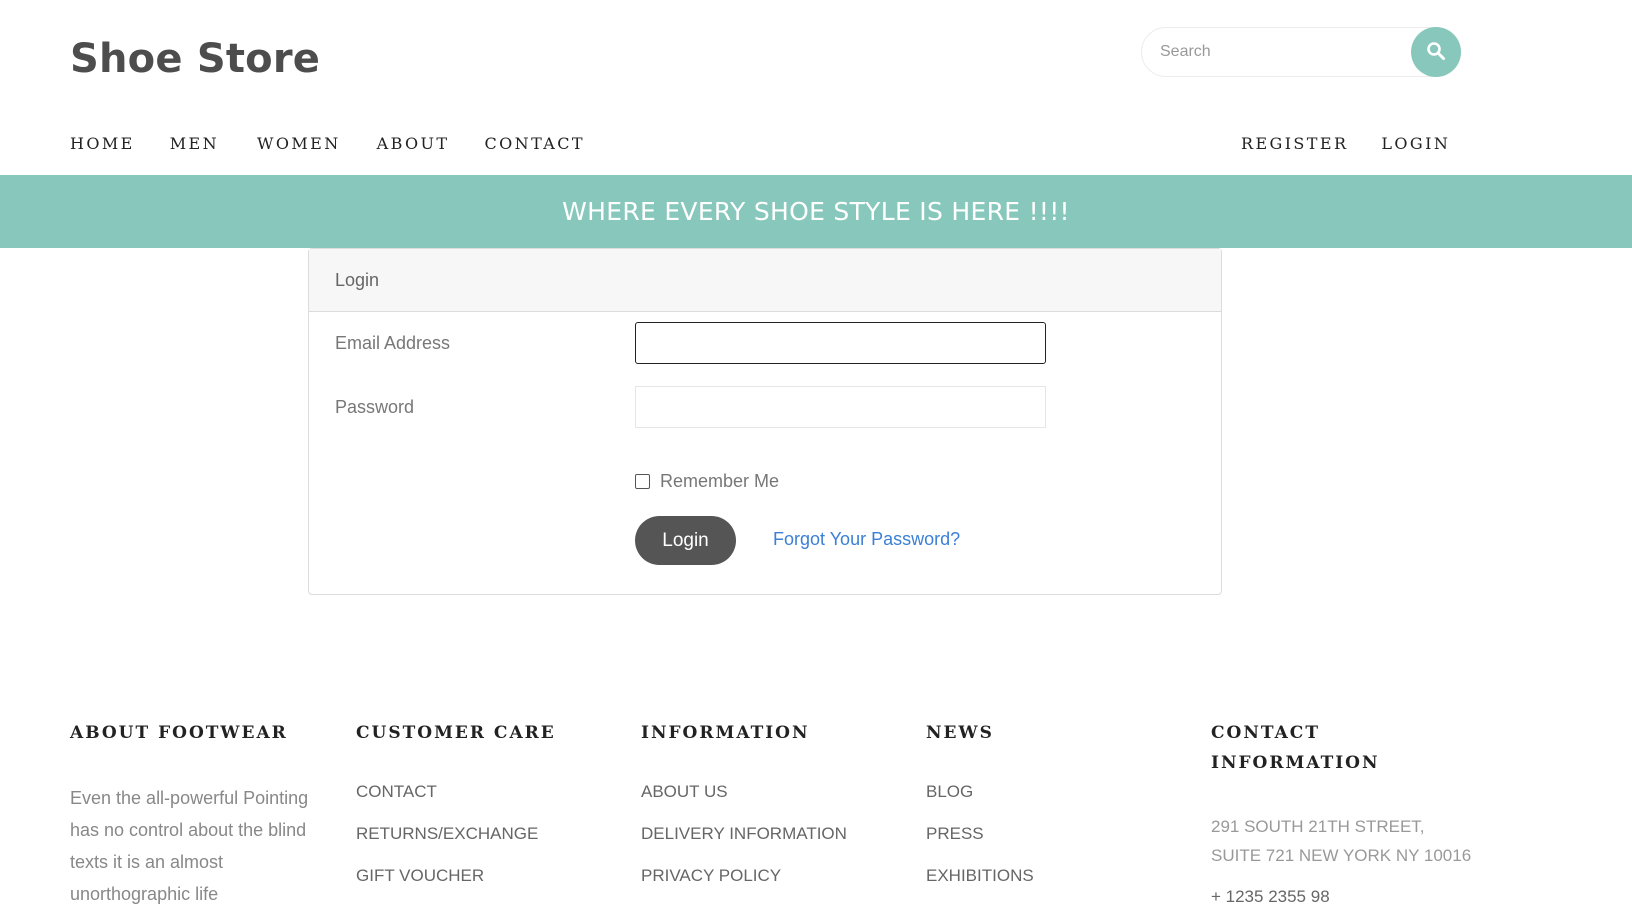 The height and width of the screenshot is (912, 1632). Describe the element at coordinates (535, 143) in the screenshot. I see `nav-contact: CONTACT` at that location.